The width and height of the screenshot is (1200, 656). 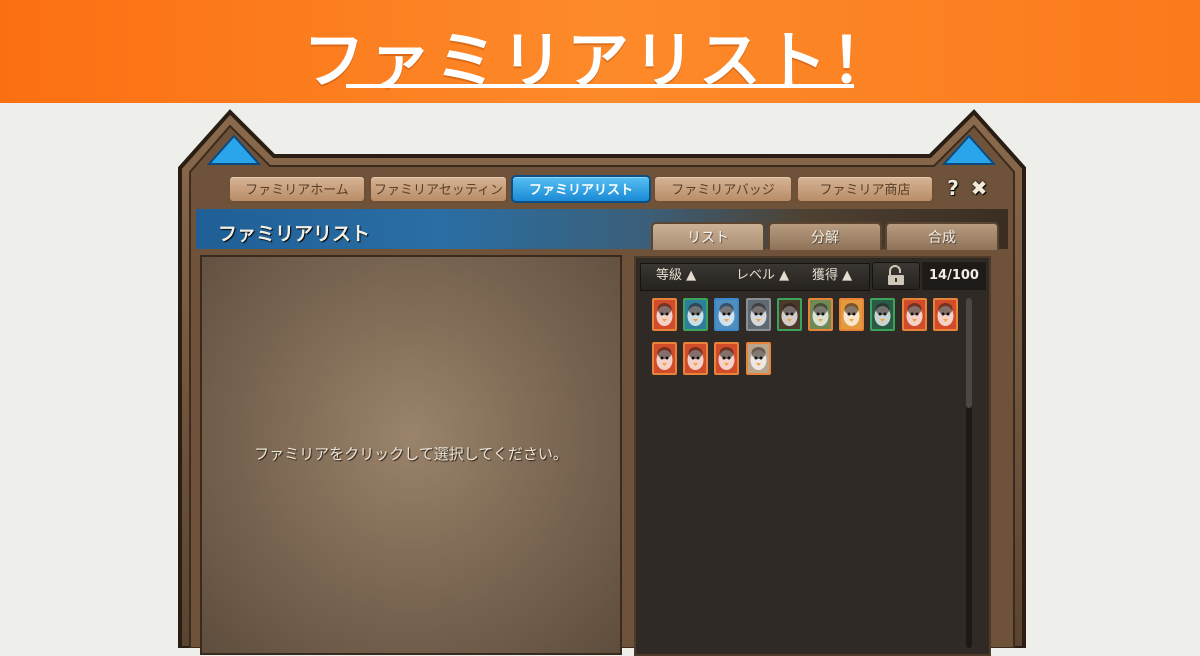 I want to click on tab-list: リスト, so click(x=708, y=236).